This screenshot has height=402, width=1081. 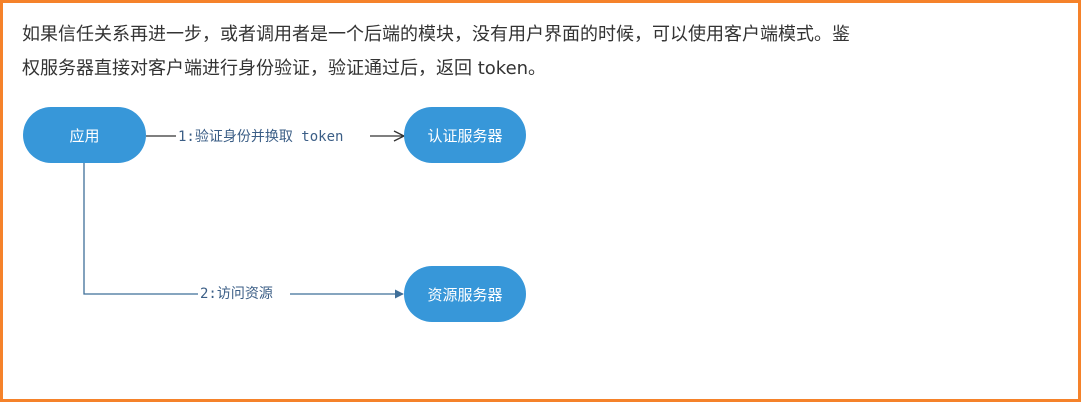 What do you see at coordinates (464, 295) in the screenshot?
I see `node-resource-server-label: 资源服务器` at bounding box center [464, 295].